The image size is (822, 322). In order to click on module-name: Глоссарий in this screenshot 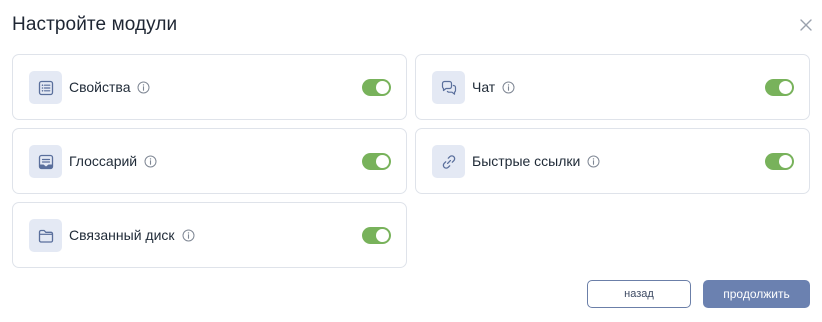, I will do `click(103, 161)`.